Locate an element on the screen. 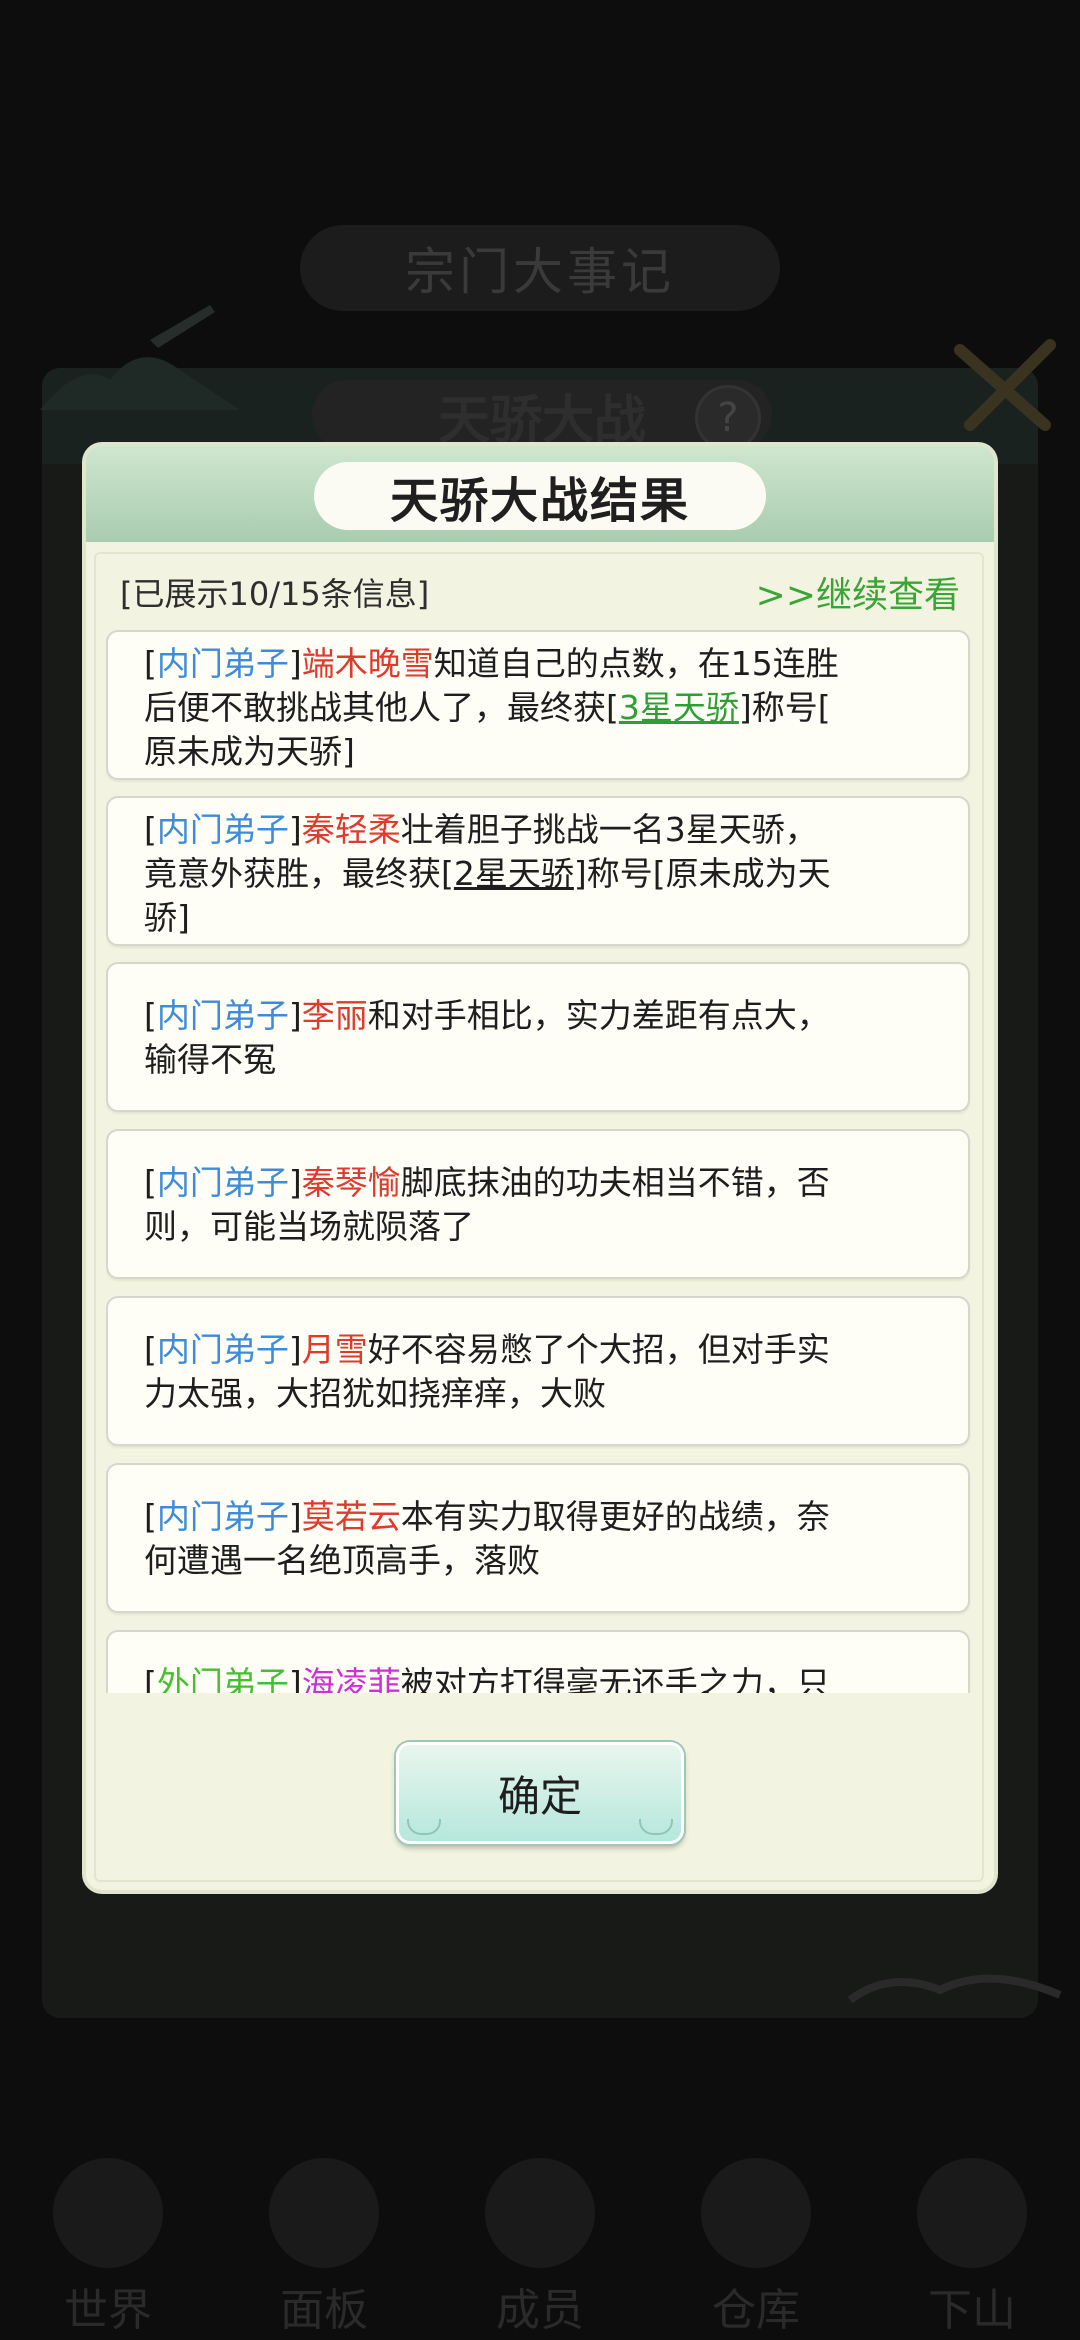  entry-text: 何遭遇一名绝顶高手，落败 is located at coordinates (342, 1560).